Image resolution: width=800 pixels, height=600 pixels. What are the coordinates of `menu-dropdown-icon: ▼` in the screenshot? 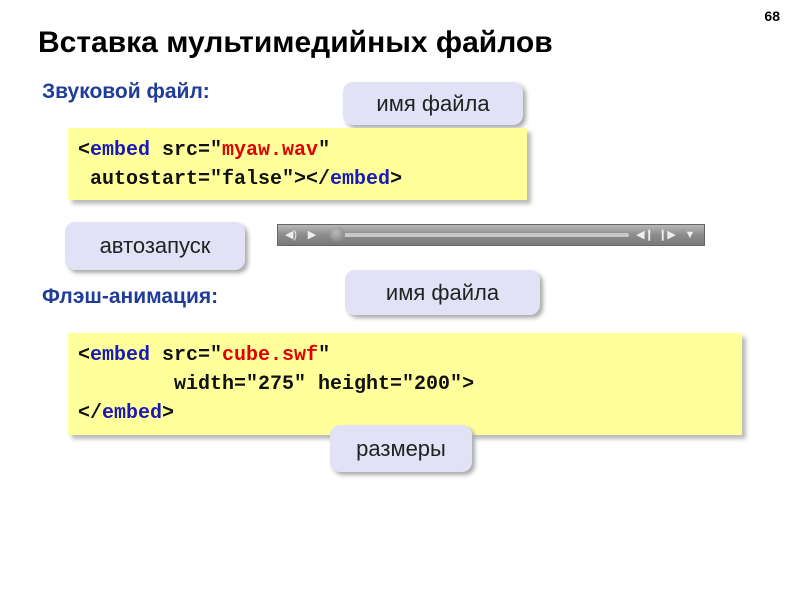 It's located at (690, 235).